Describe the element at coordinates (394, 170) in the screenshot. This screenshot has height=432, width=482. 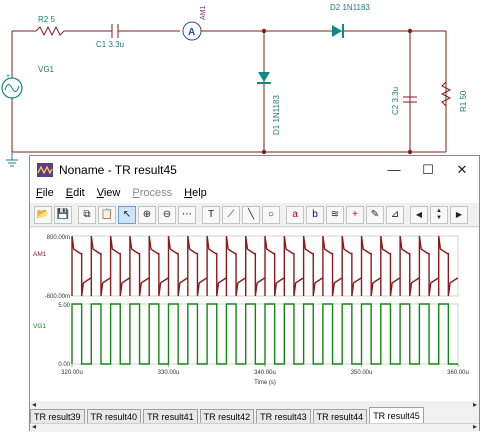
I see `minimize-button: —` at that location.